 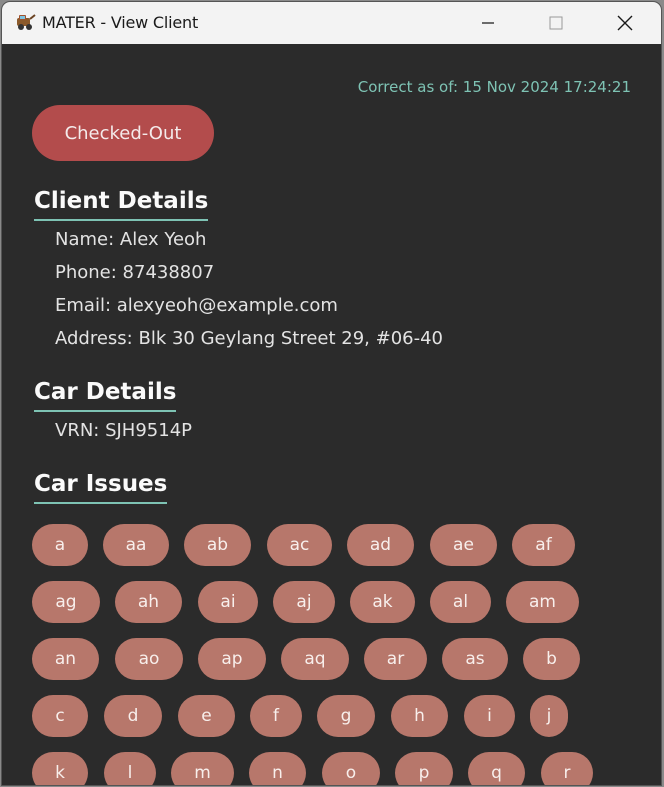 What do you see at coordinates (123, 133) in the screenshot?
I see `status-button: Checked-Out` at bounding box center [123, 133].